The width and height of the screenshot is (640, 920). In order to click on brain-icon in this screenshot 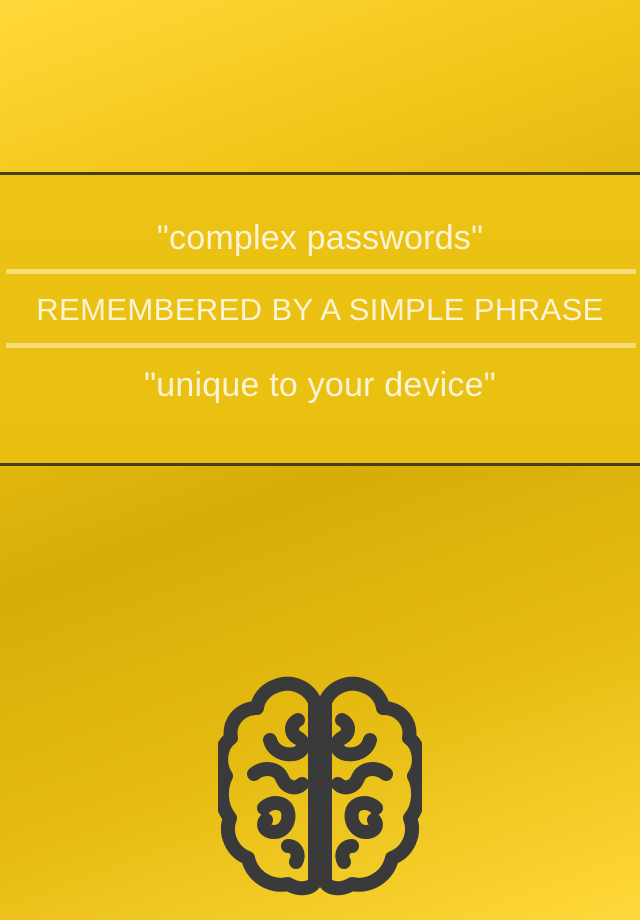, I will do `click(320, 787)`.